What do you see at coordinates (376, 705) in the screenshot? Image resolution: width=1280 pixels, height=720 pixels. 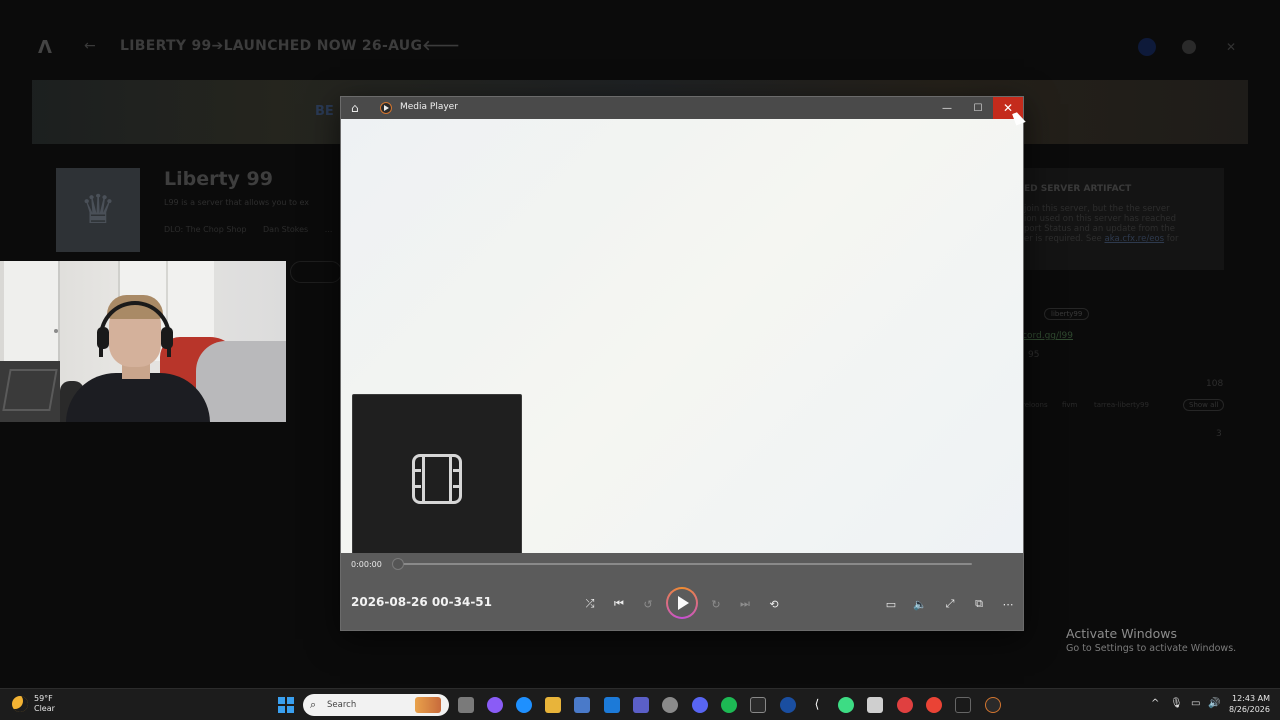 I see `taskbar-search-box: ⌕ Search` at bounding box center [376, 705].